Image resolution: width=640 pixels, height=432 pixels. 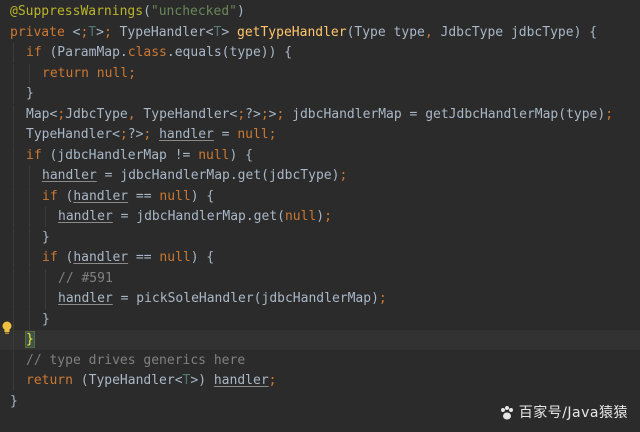 I want to click on code-line: TypeHandler<;?>; handler = null;, so click(x=320, y=135).